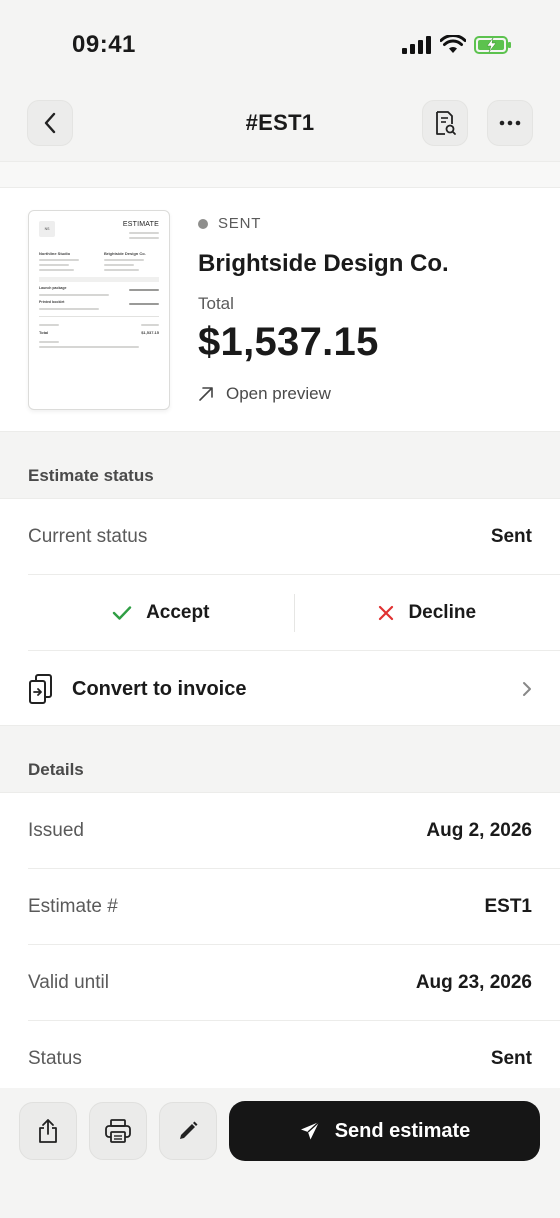 The image size is (560, 1218). Describe the element at coordinates (73, 906) in the screenshot. I see `row-label: Estimate #` at that location.